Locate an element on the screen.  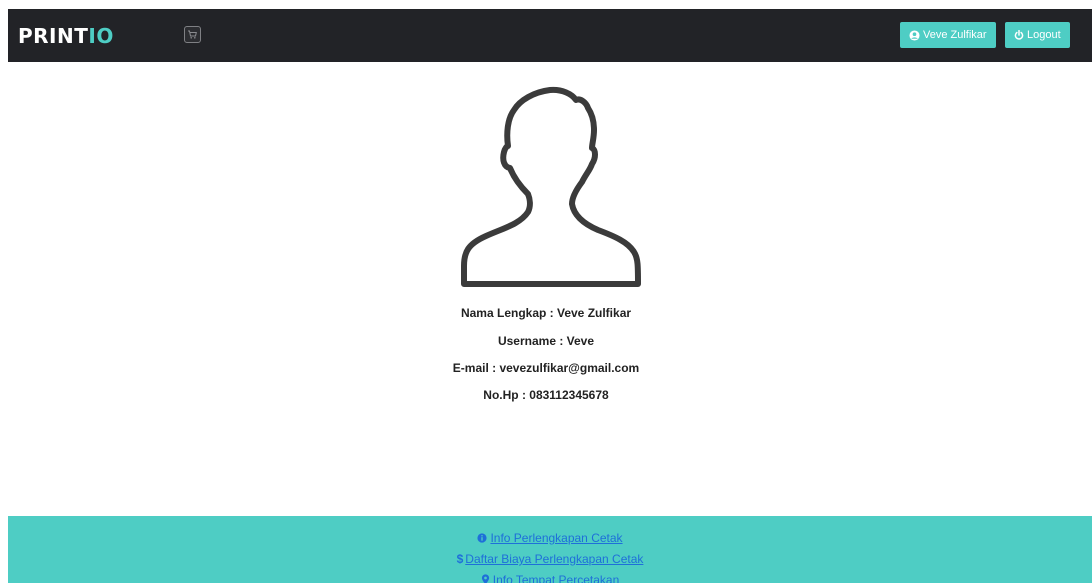
profile-avatar is located at coordinates (551, 189).